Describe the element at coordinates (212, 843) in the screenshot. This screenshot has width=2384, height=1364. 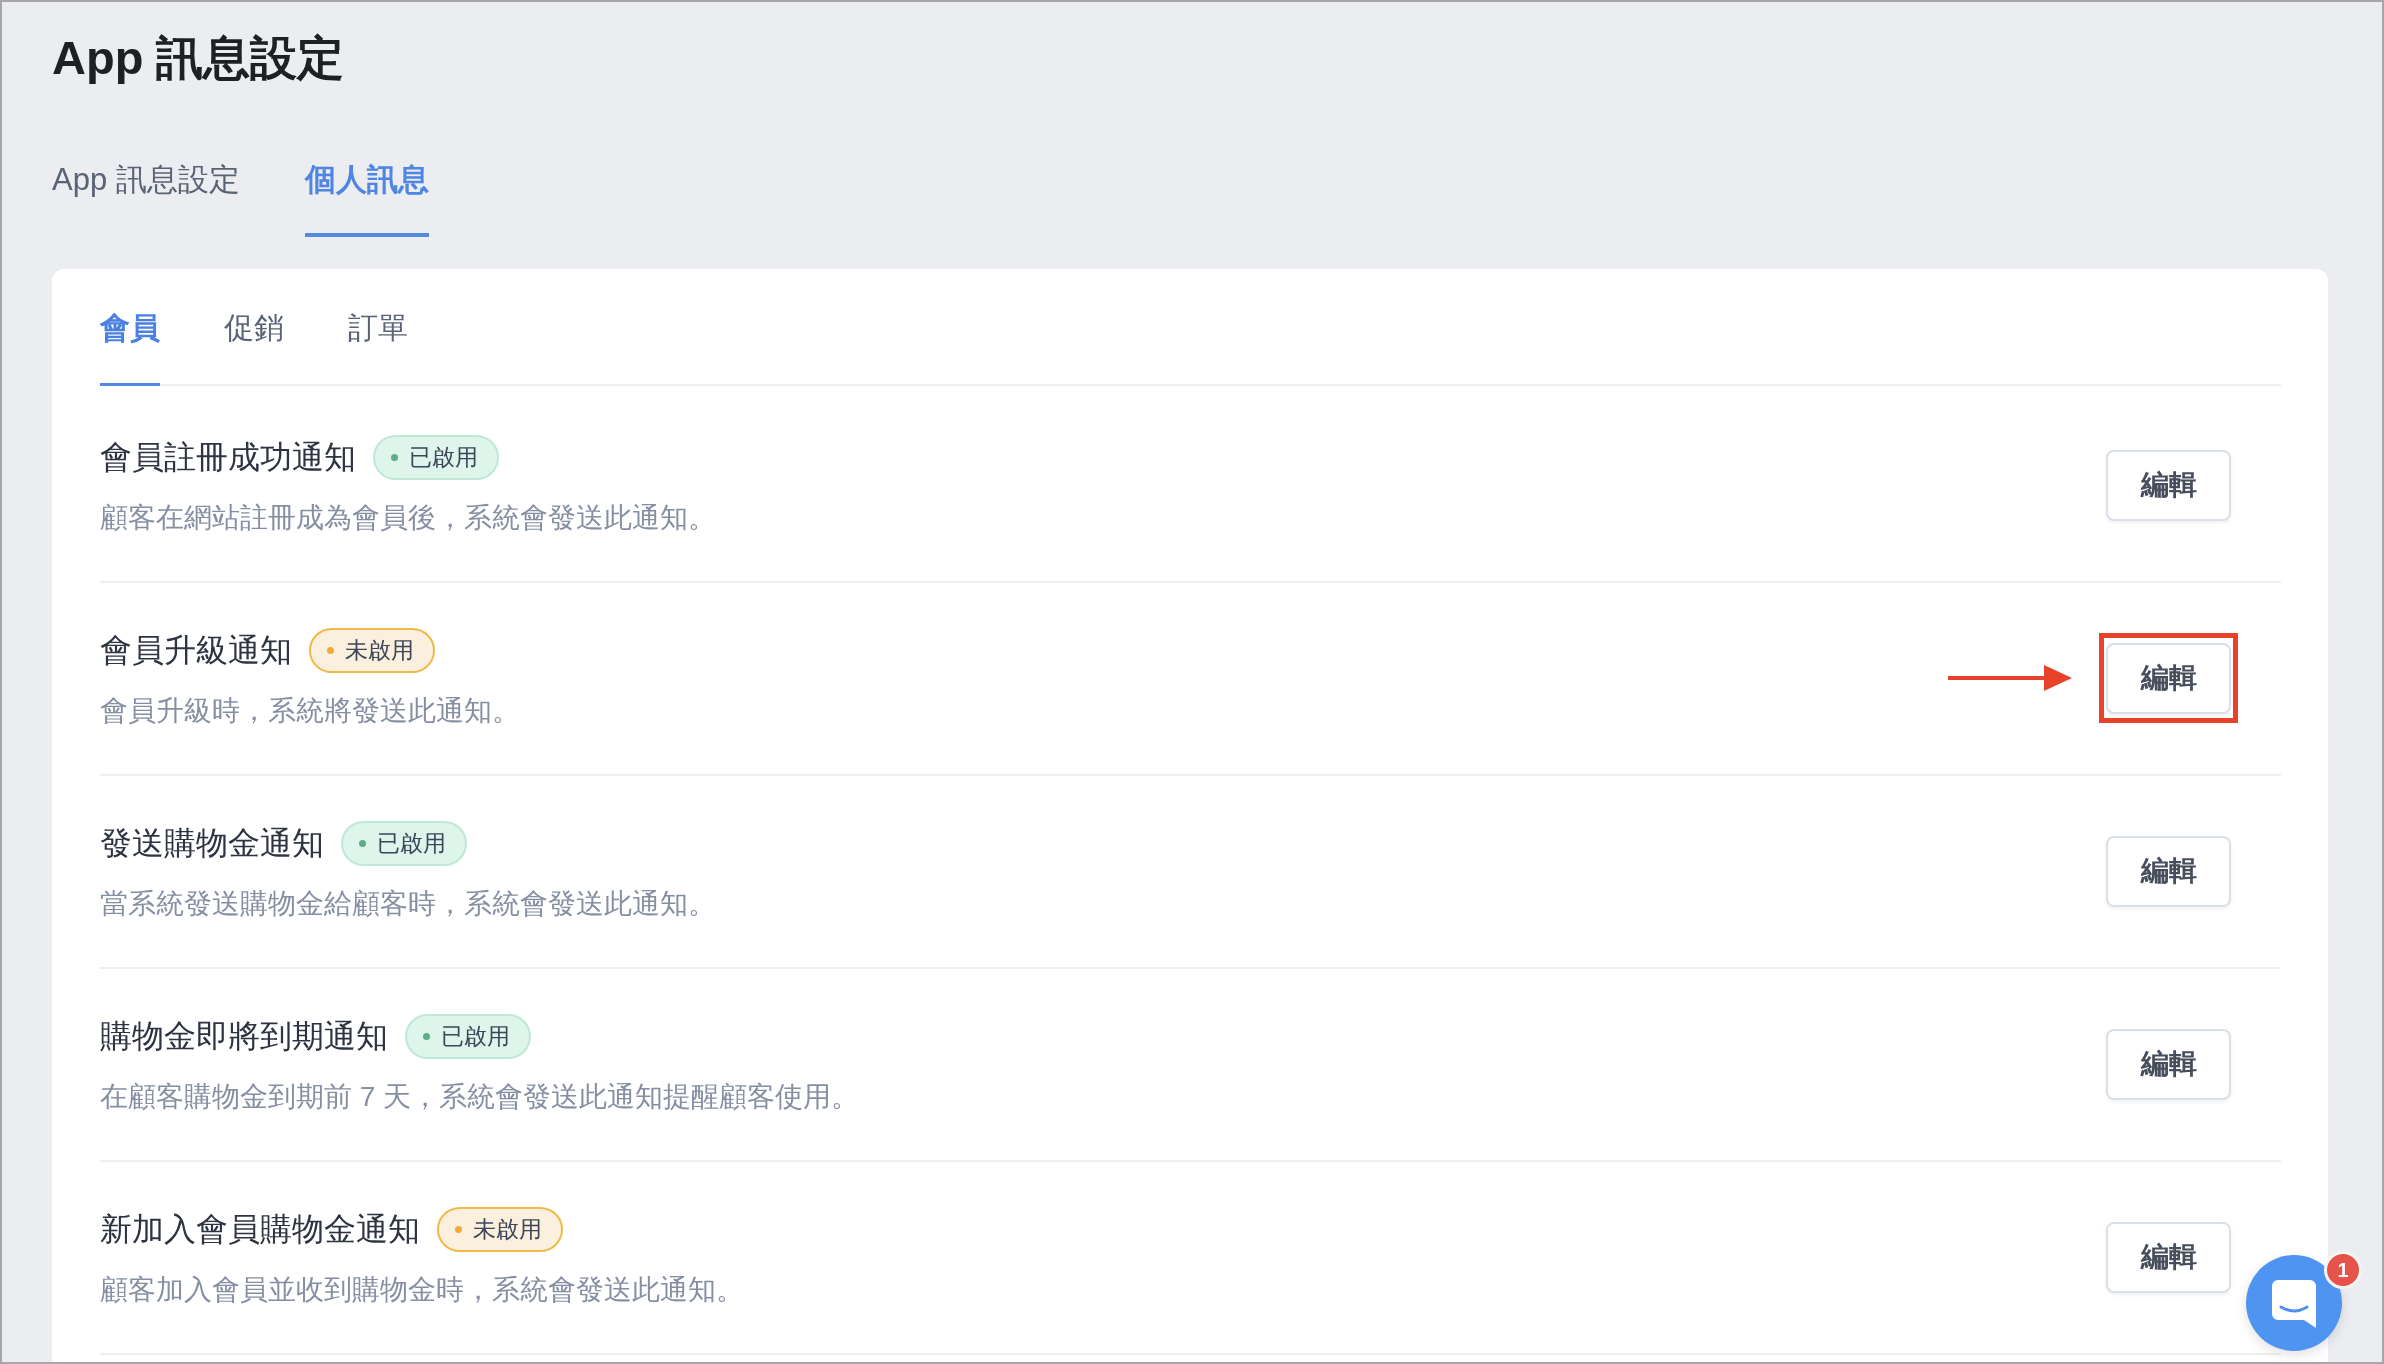
I see `notification-title: 發送購物金通知` at that location.